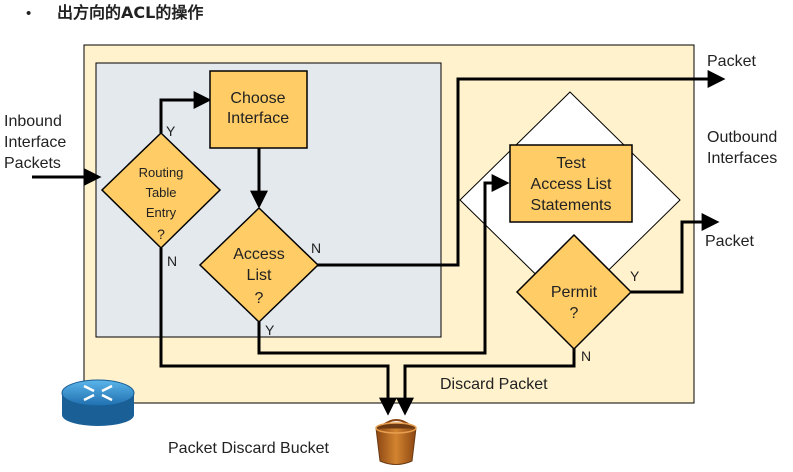 The image size is (793, 472). Describe the element at coordinates (98, 402) in the screenshot. I see `router-icon` at that location.